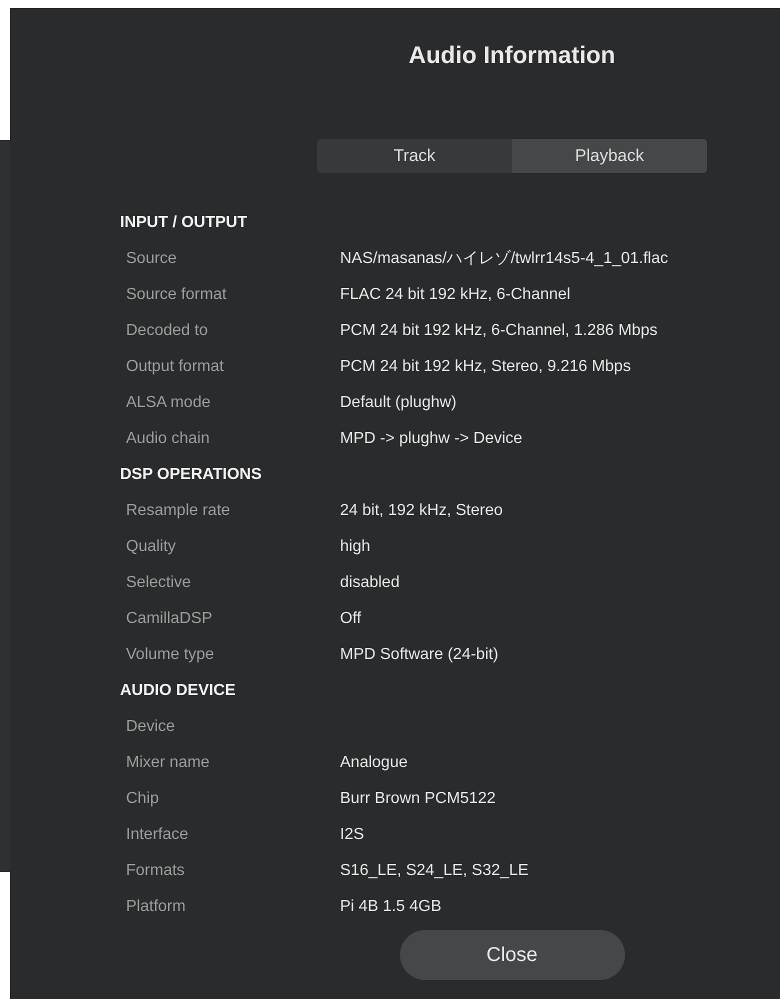 This screenshot has width=780, height=999. I want to click on field-label: Quality, so click(151, 547).